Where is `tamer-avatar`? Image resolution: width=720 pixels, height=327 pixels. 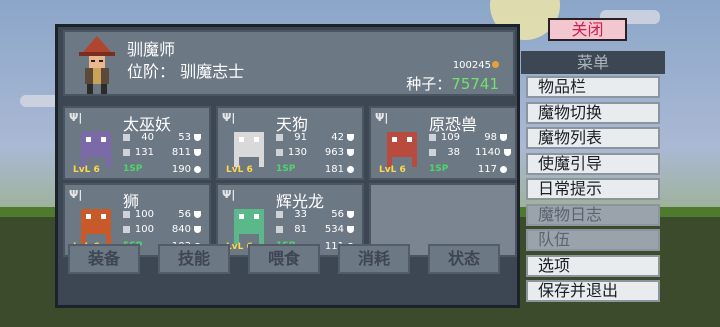
tamer-avatar is located at coordinates (97, 65).